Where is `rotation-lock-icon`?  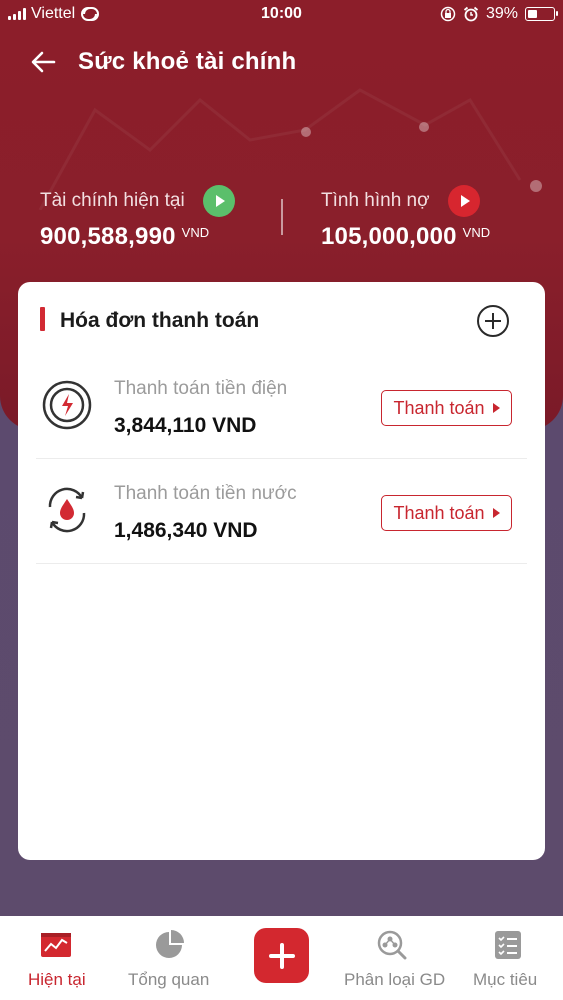
rotation-lock-icon is located at coordinates (448, 14).